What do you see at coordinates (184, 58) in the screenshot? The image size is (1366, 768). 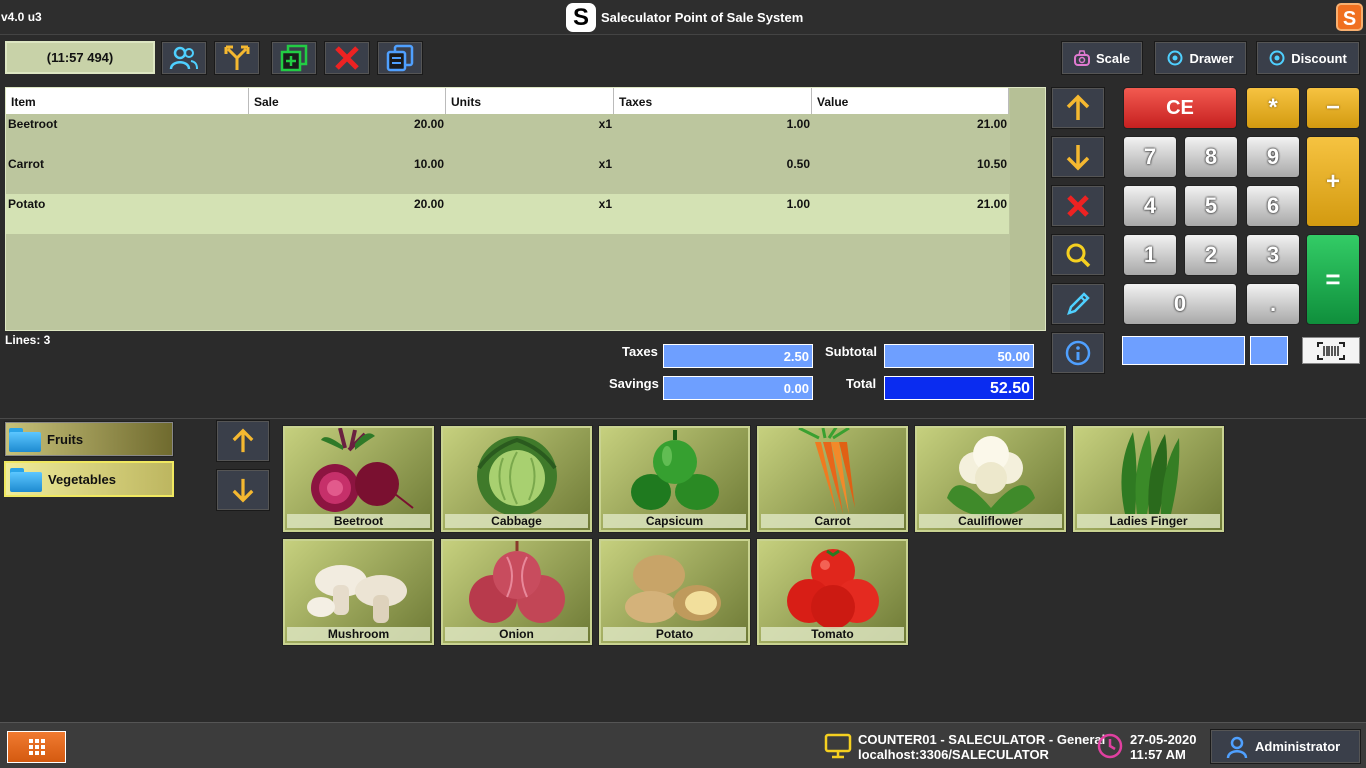 I see `customers-button` at bounding box center [184, 58].